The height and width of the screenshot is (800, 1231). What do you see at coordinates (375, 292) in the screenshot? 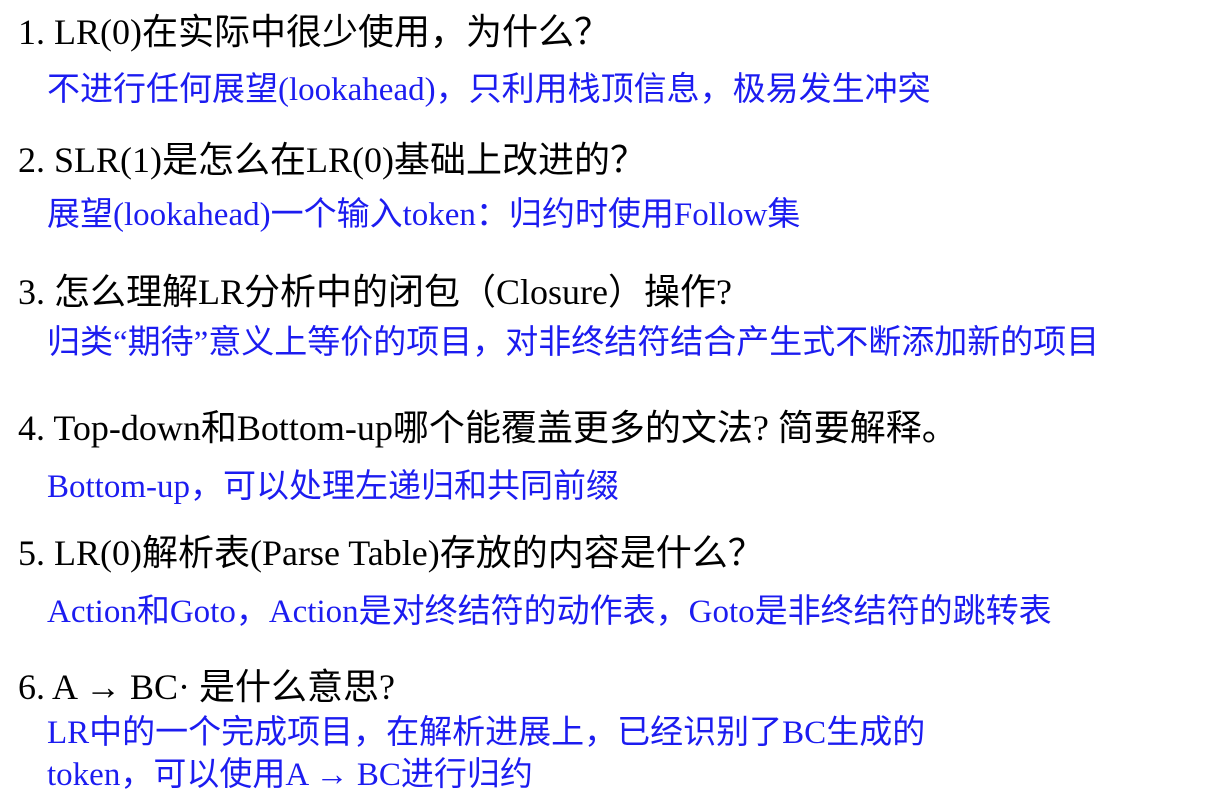
I see `question-3: 3. 怎么理解LR分析中的闭包（Closure）操作?` at bounding box center [375, 292].